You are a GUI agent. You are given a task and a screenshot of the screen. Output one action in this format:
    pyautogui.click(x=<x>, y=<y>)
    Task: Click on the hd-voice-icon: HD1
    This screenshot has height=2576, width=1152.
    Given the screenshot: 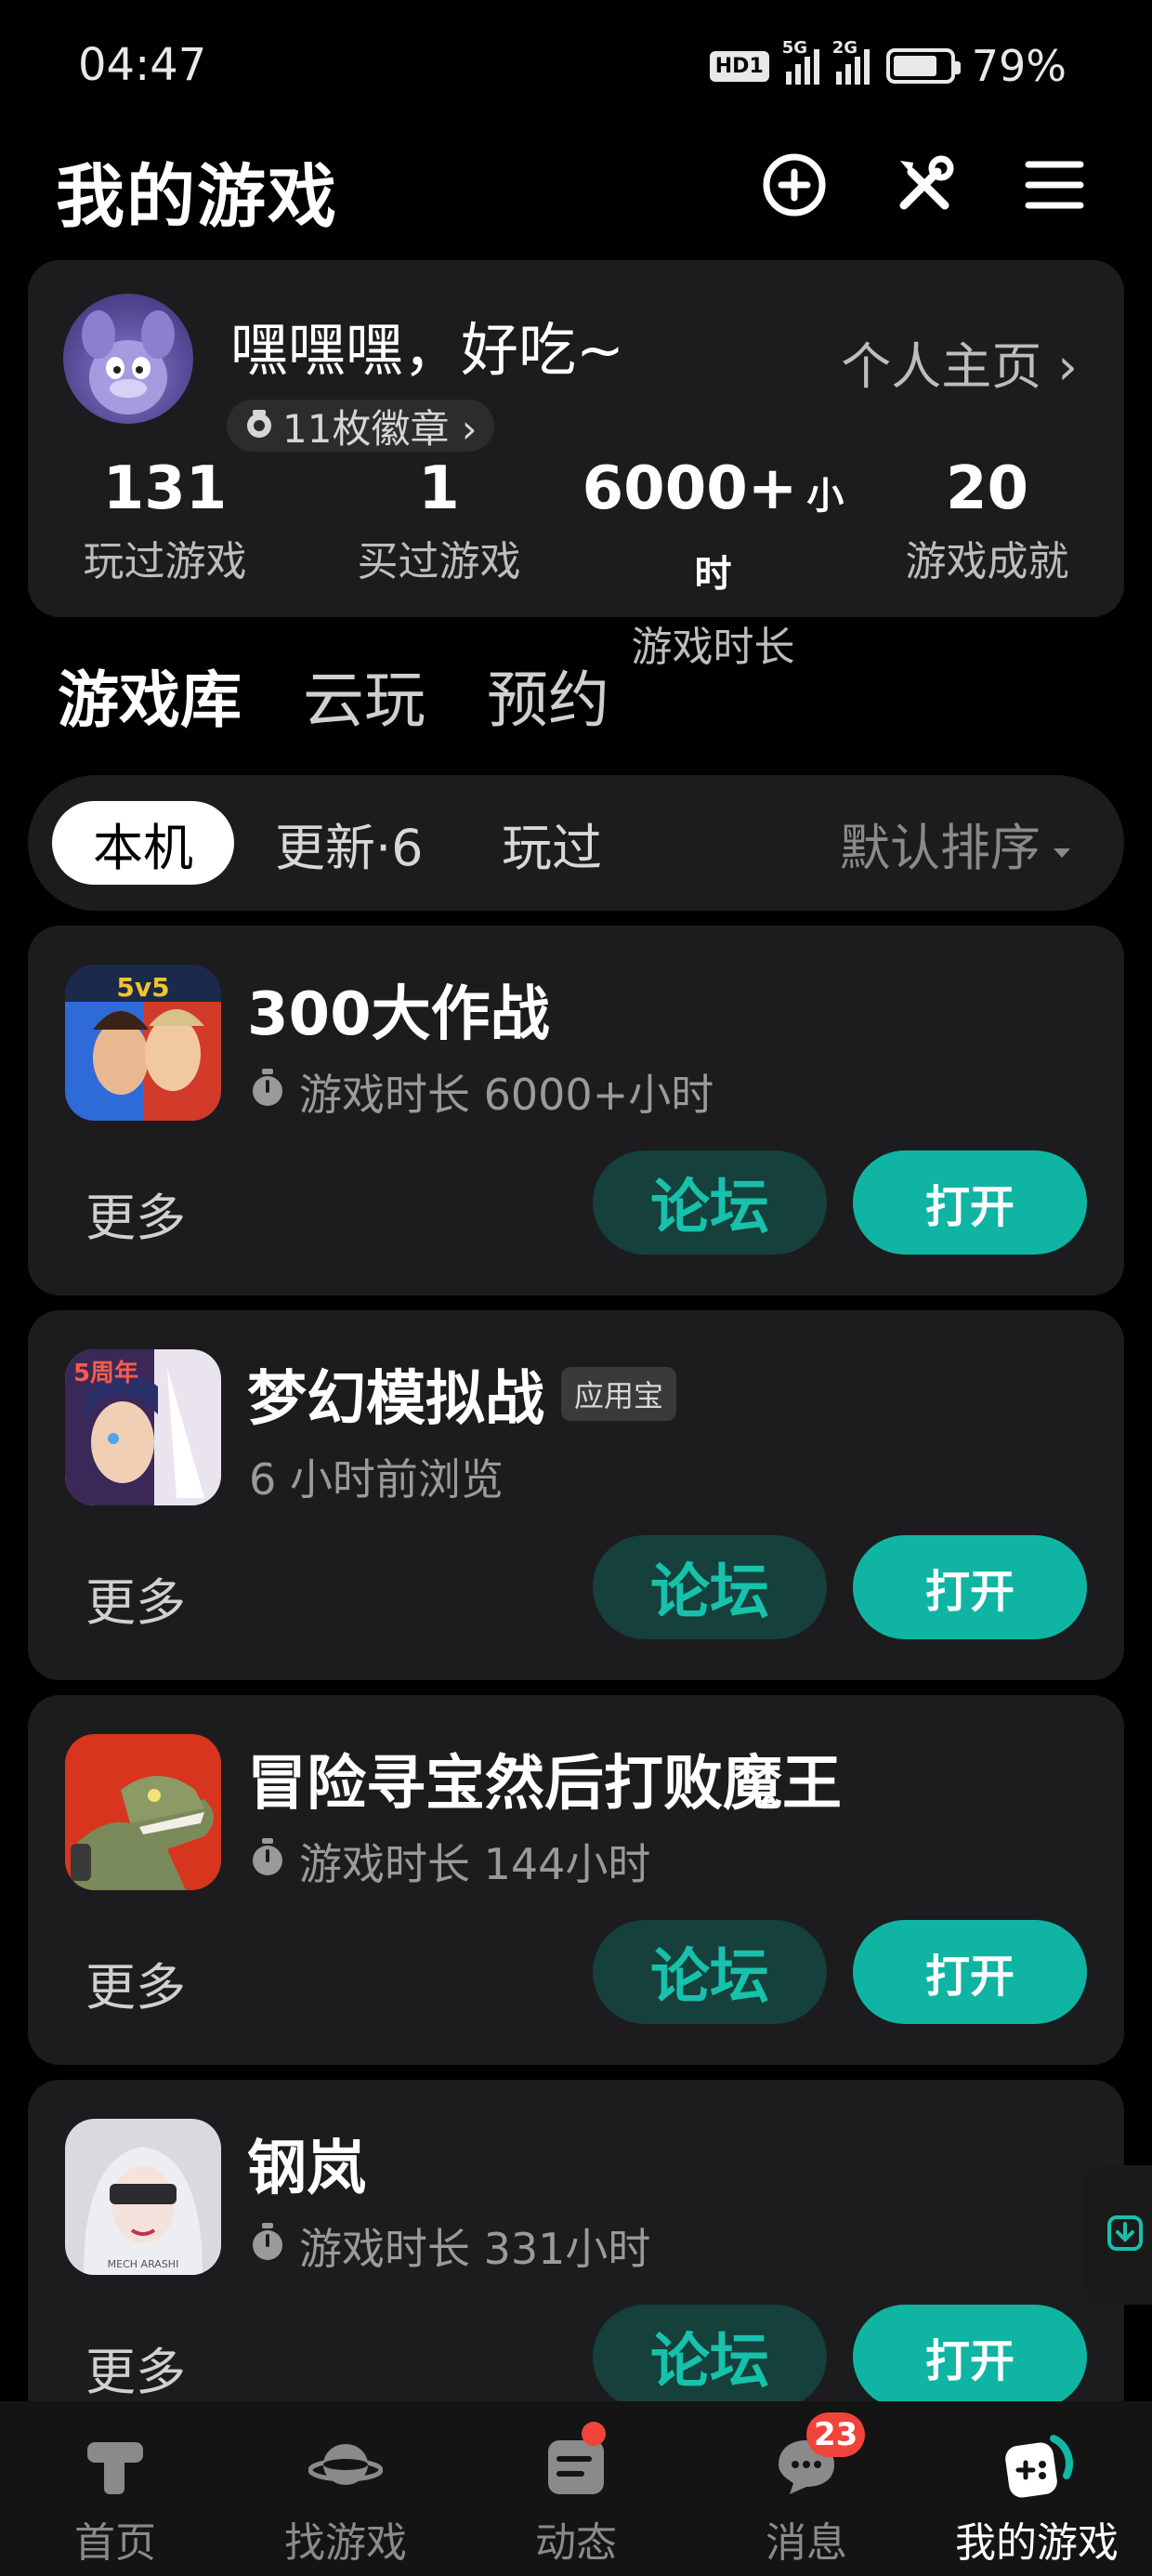 What is the action you would take?
    pyautogui.click(x=739, y=66)
    